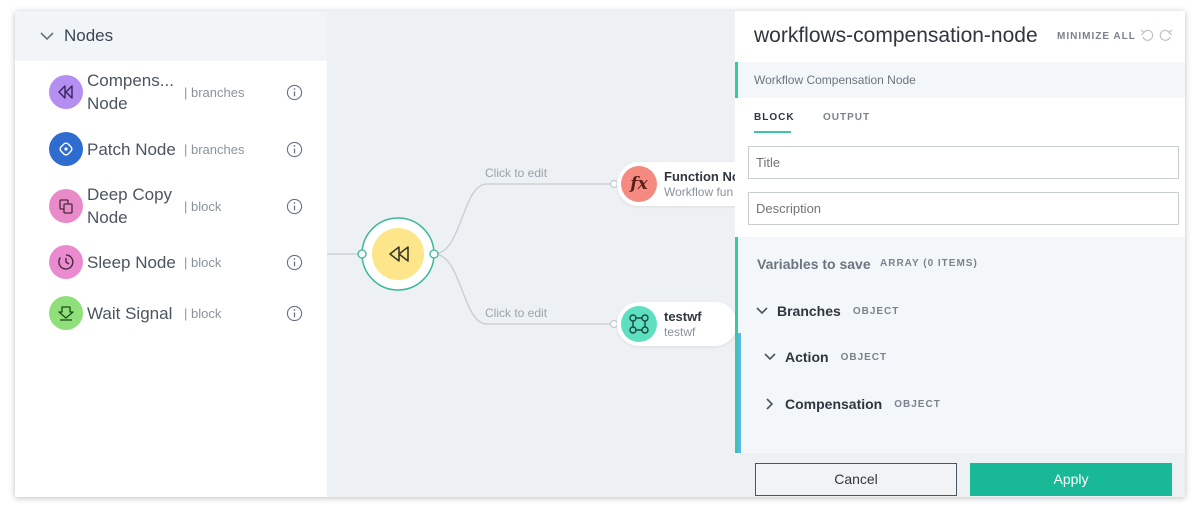 This screenshot has width=1200, height=518. Describe the element at coordinates (66, 206) in the screenshot. I see `copy-icon` at that location.